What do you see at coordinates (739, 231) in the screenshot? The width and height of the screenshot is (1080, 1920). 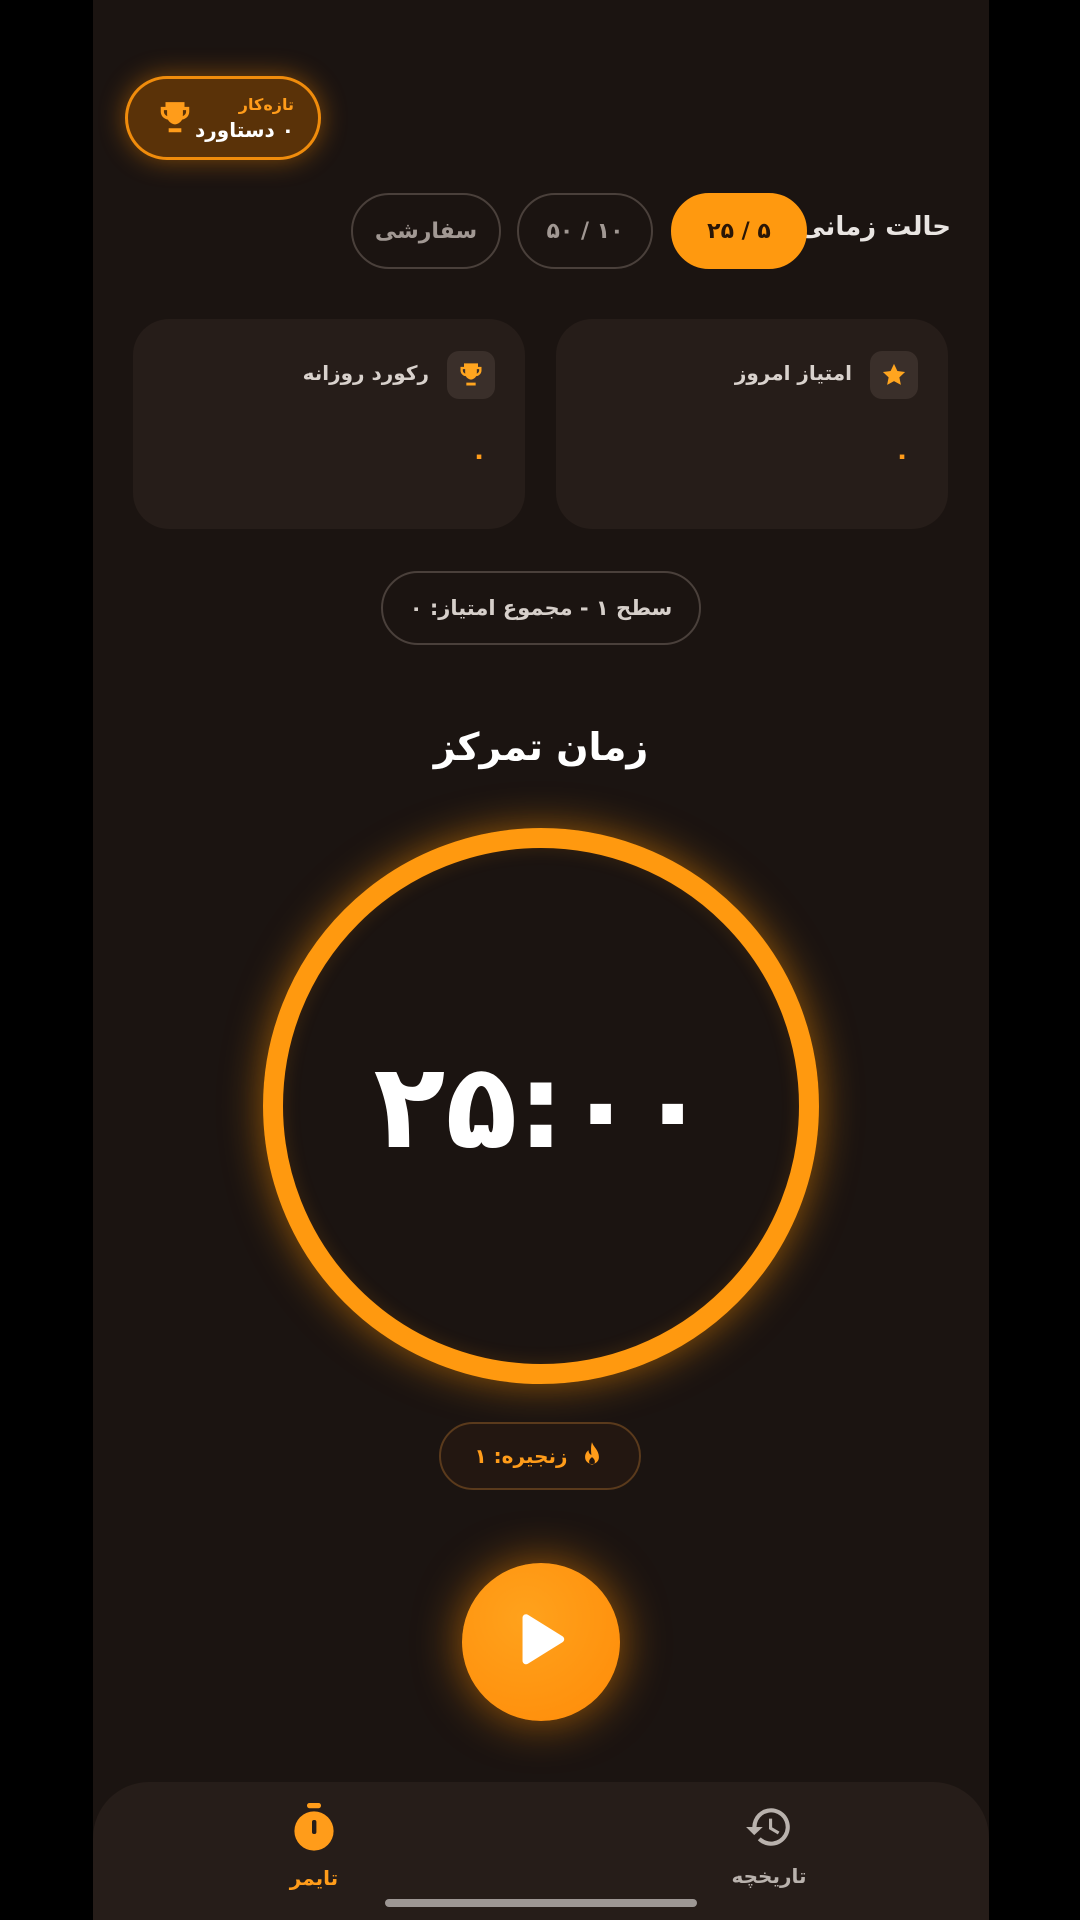 I see `mode-option-25-5: ۲۵ / ۵` at bounding box center [739, 231].